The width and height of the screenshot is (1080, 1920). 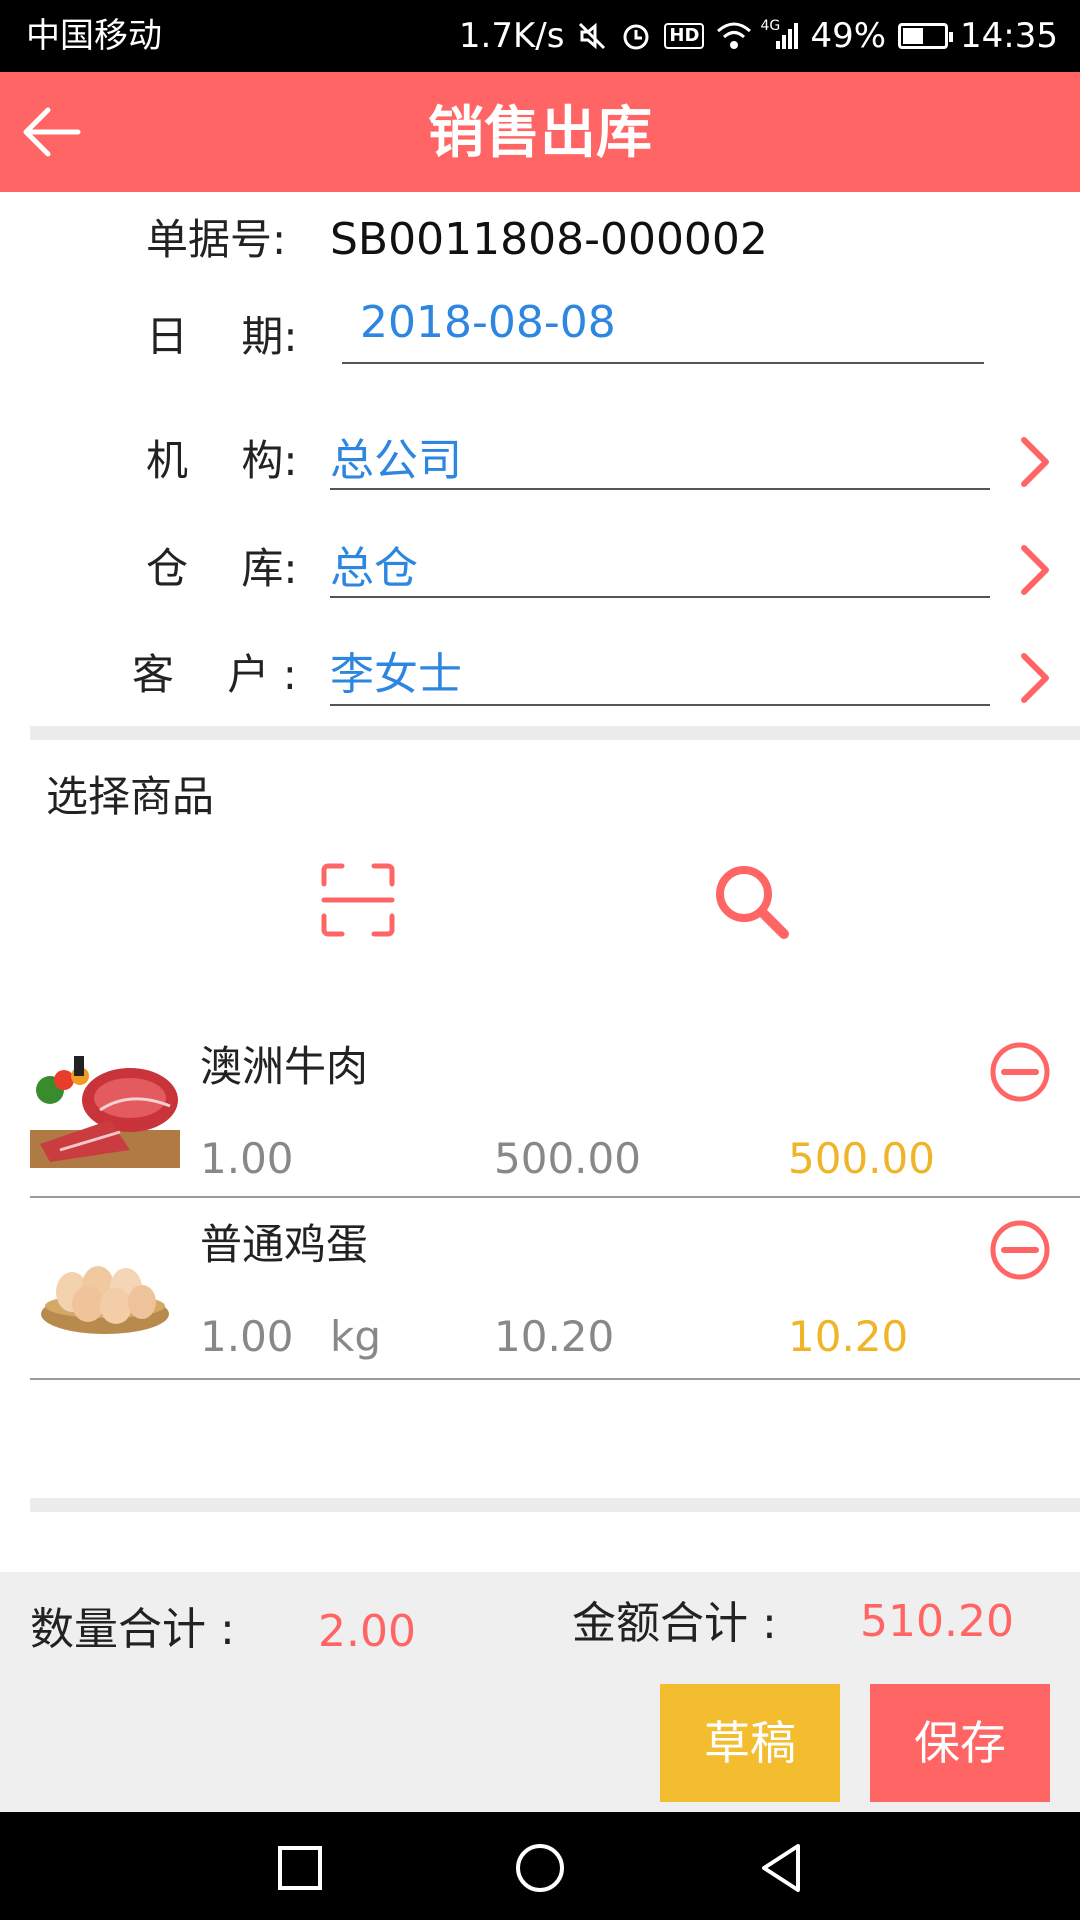 What do you see at coordinates (105, 1109) in the screenshot?
I see `beef-image` at bounding box center [105, 1109].